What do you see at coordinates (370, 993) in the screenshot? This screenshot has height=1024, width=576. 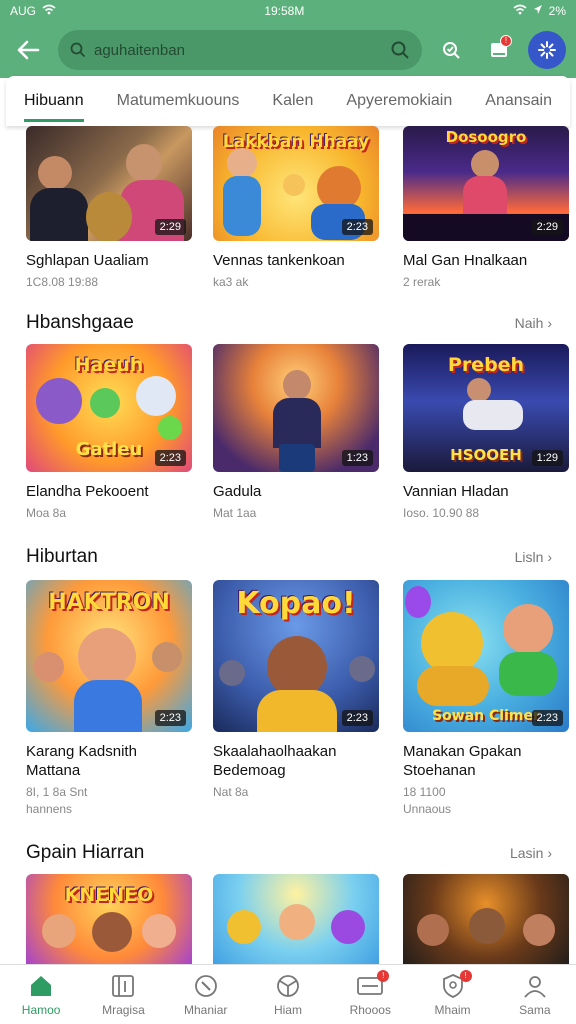 I see `nav-item-inbox: ! Rhooos` at bounding box center [370, 993].